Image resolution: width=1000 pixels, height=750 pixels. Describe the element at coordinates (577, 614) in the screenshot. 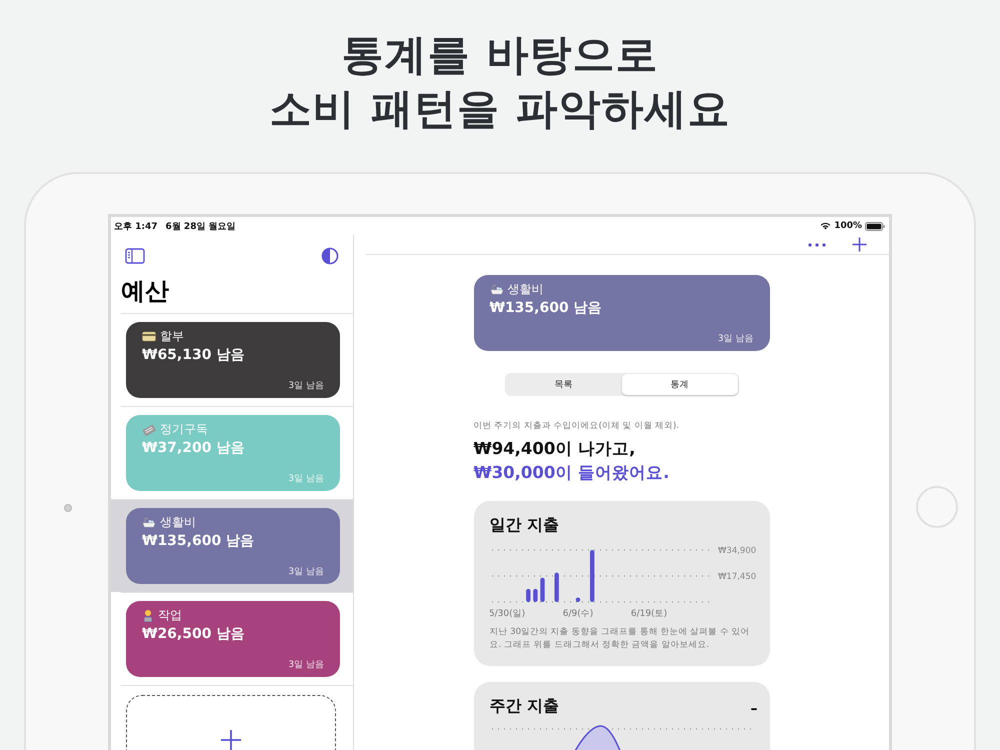

I see `x-axis-label: 6/9(수)` at that location.